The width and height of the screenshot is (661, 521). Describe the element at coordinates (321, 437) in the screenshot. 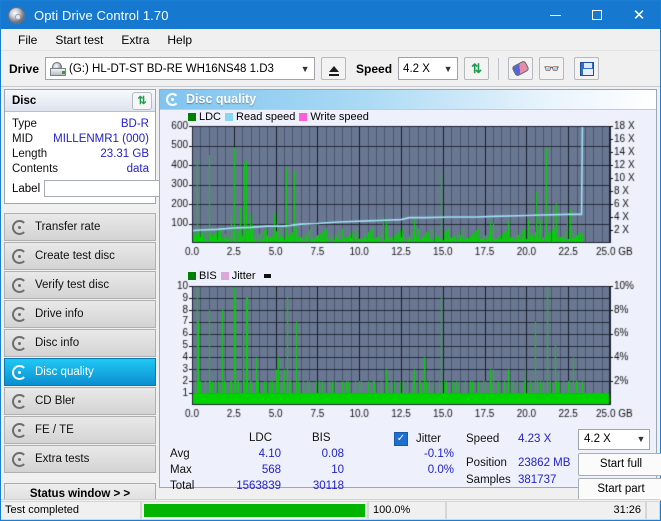

I see `stats-col-header-bis: BIS` at that location.